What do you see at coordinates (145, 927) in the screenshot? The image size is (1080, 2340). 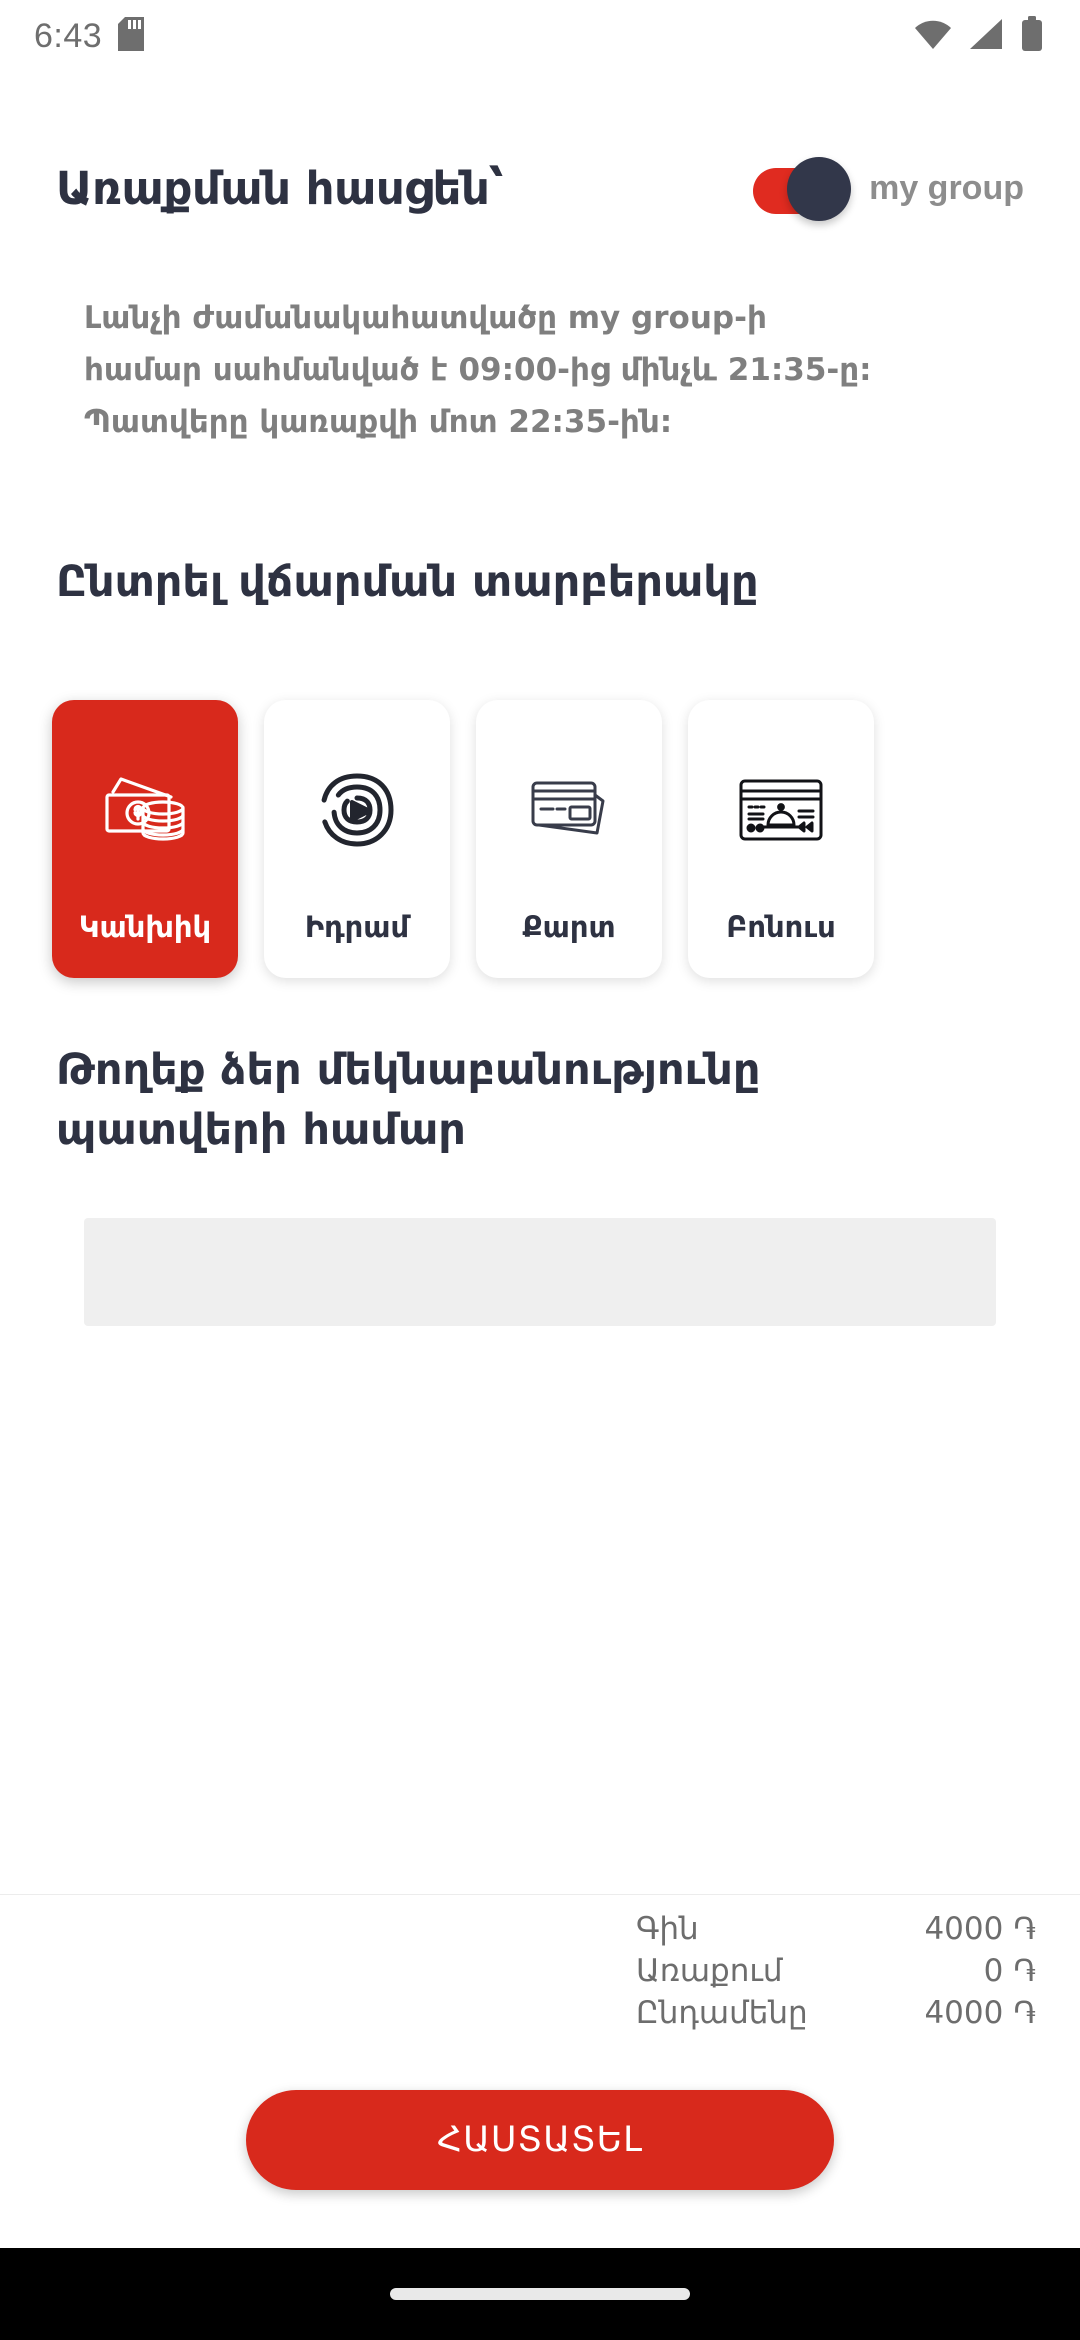 I see `payment-option-label: Կանխիկ` at bounding box center [145, 927].